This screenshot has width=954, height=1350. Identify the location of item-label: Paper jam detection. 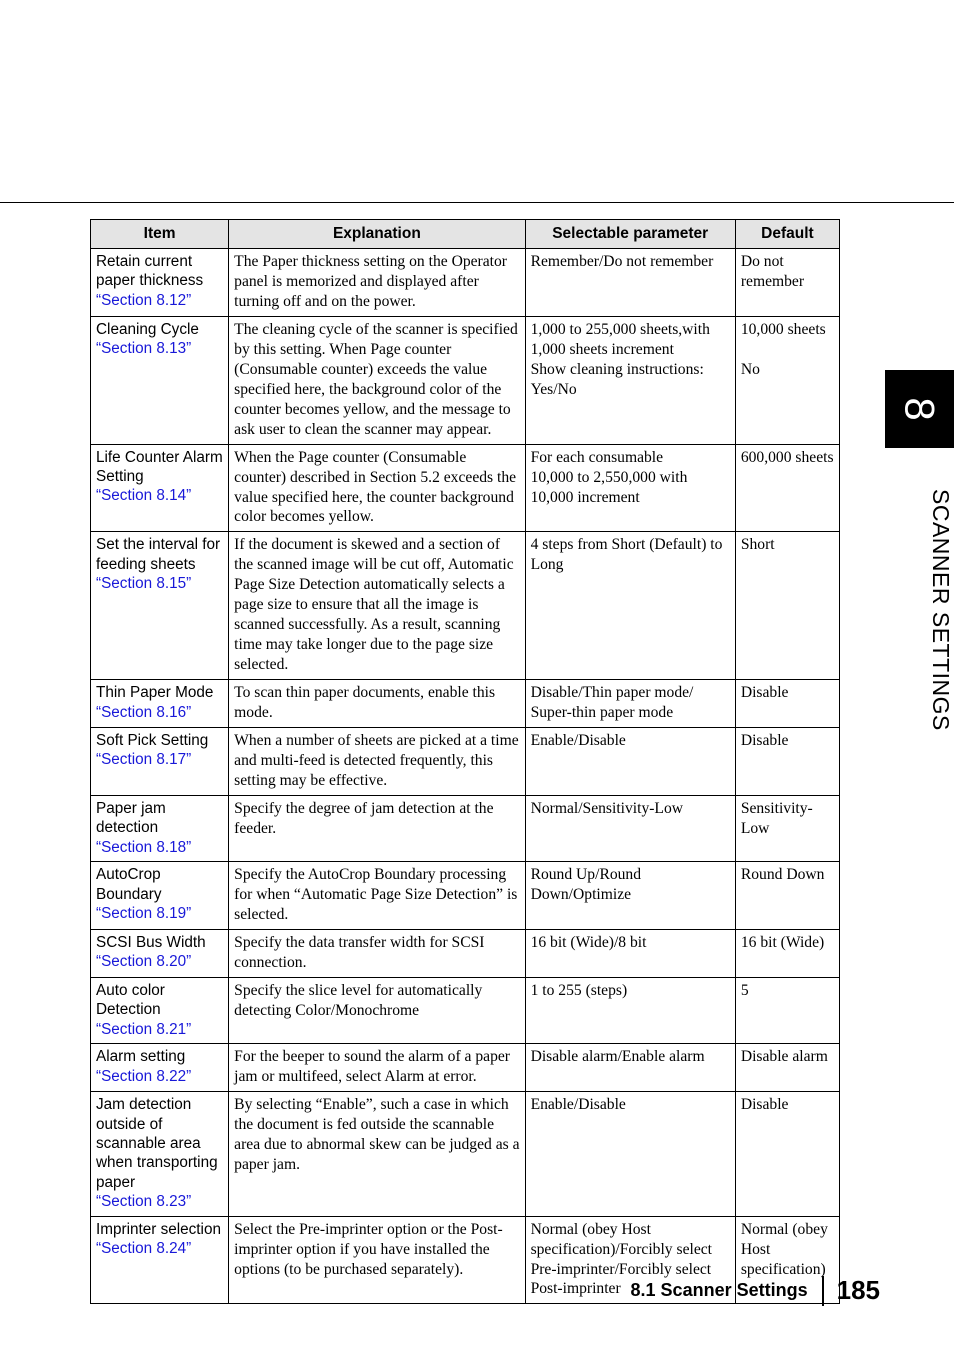
(131, 818).